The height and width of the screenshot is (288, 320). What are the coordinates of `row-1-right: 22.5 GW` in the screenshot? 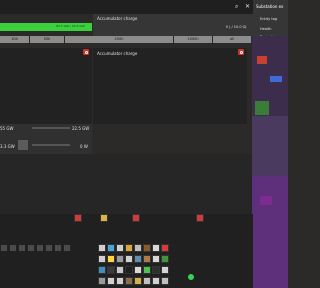 It's located at (81, 128).